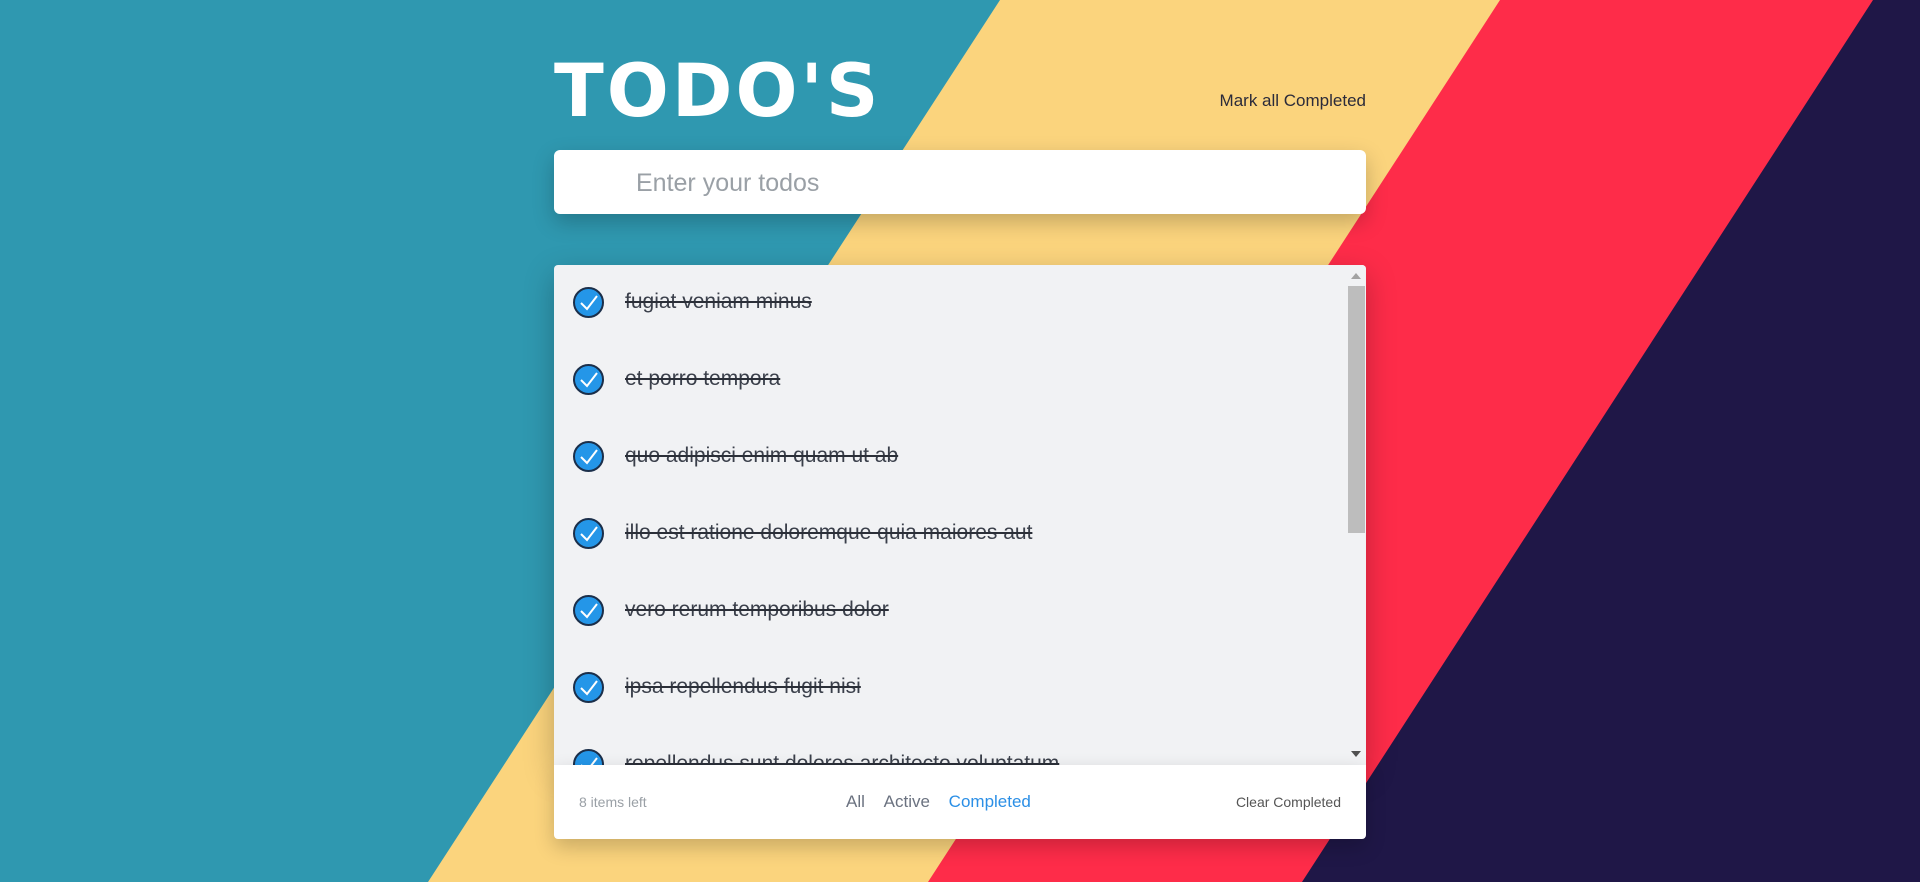 The height and width of the screenshot is (882, 1920). What do you see at coordinates (950, 611) in the screenshot?
I see `todo-item: vero rerum temporibus dolor` at bounding box center [950, 611].